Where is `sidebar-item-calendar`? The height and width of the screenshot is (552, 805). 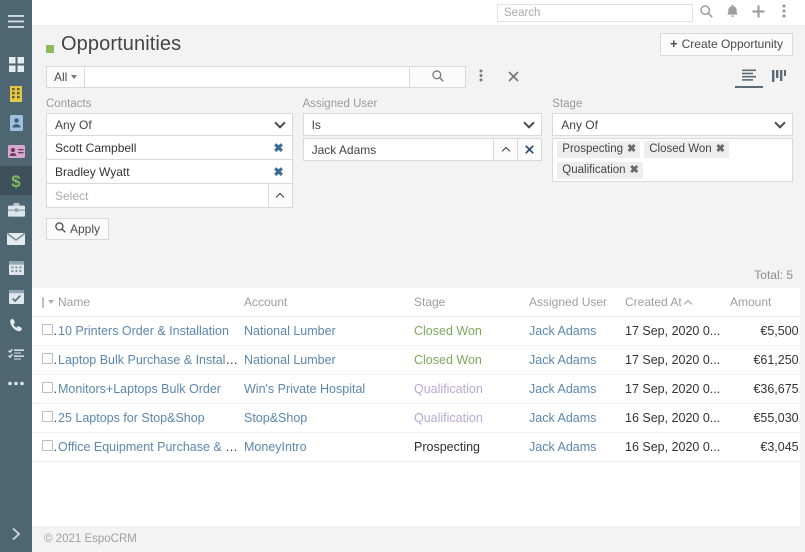
sidebar-item-calendar is located at coordinates (16, 267).